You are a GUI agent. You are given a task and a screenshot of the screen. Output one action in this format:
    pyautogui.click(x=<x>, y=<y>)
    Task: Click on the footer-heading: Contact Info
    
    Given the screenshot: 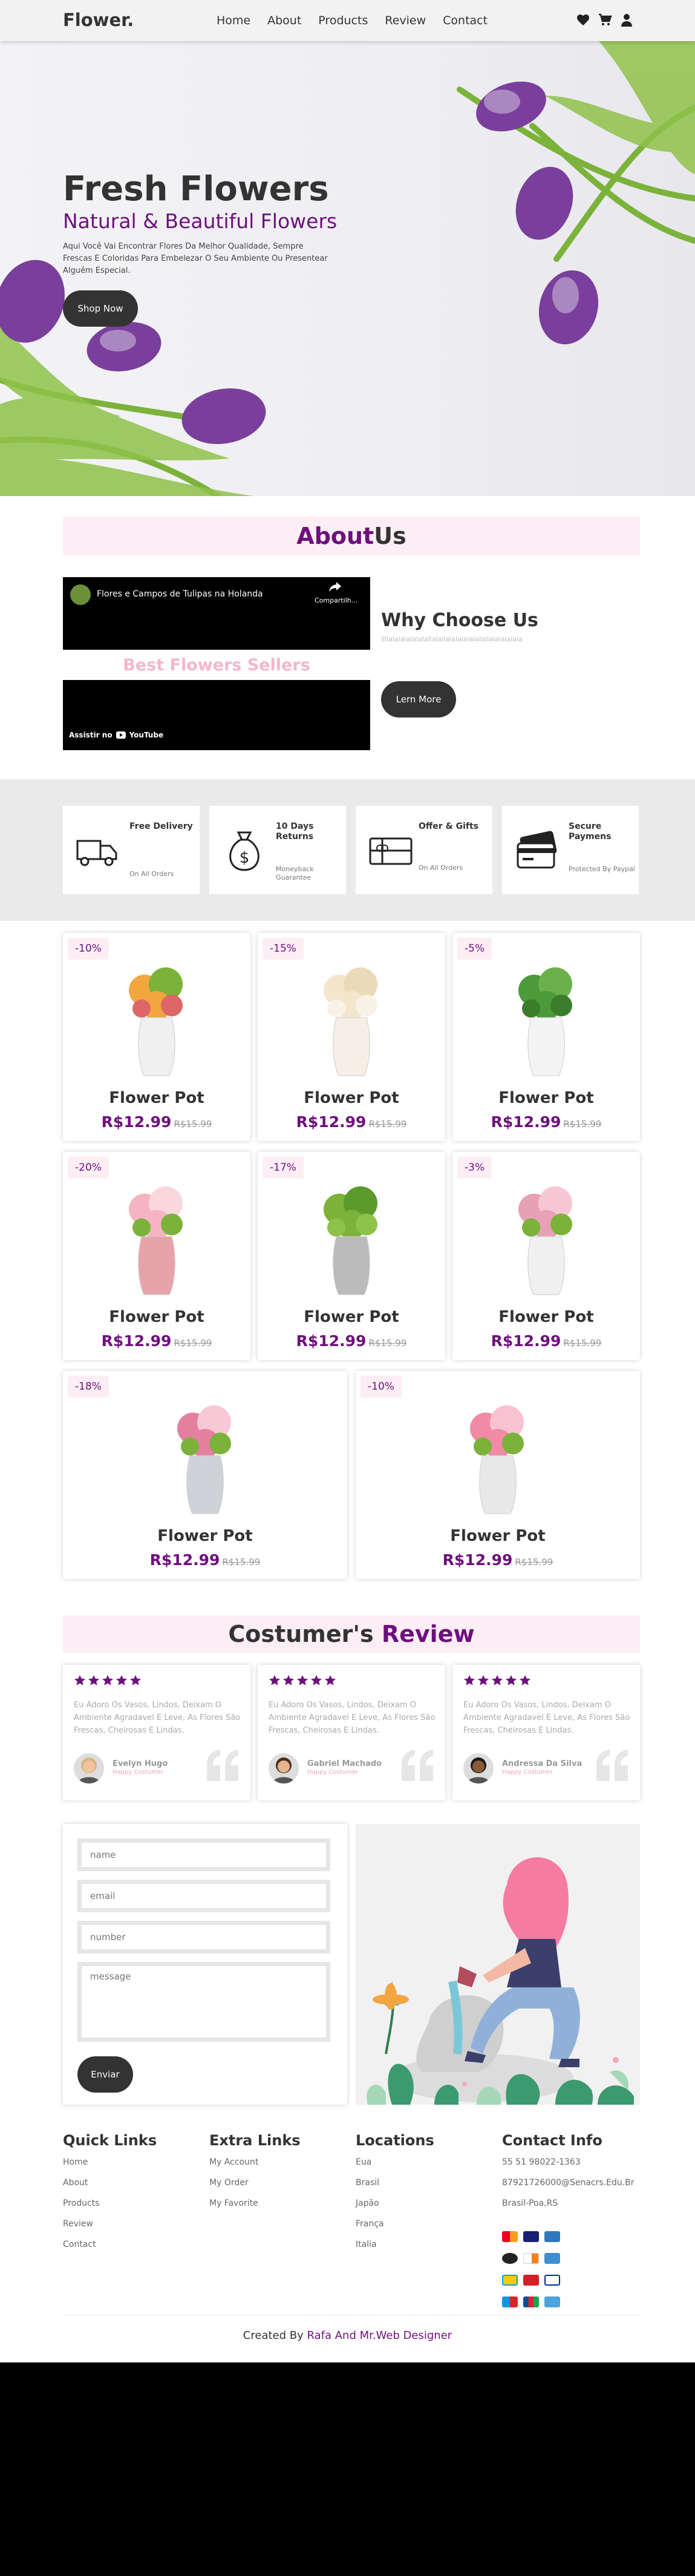 What is the action you would take?
    pyautogui.click(x=552, y=2140)
    